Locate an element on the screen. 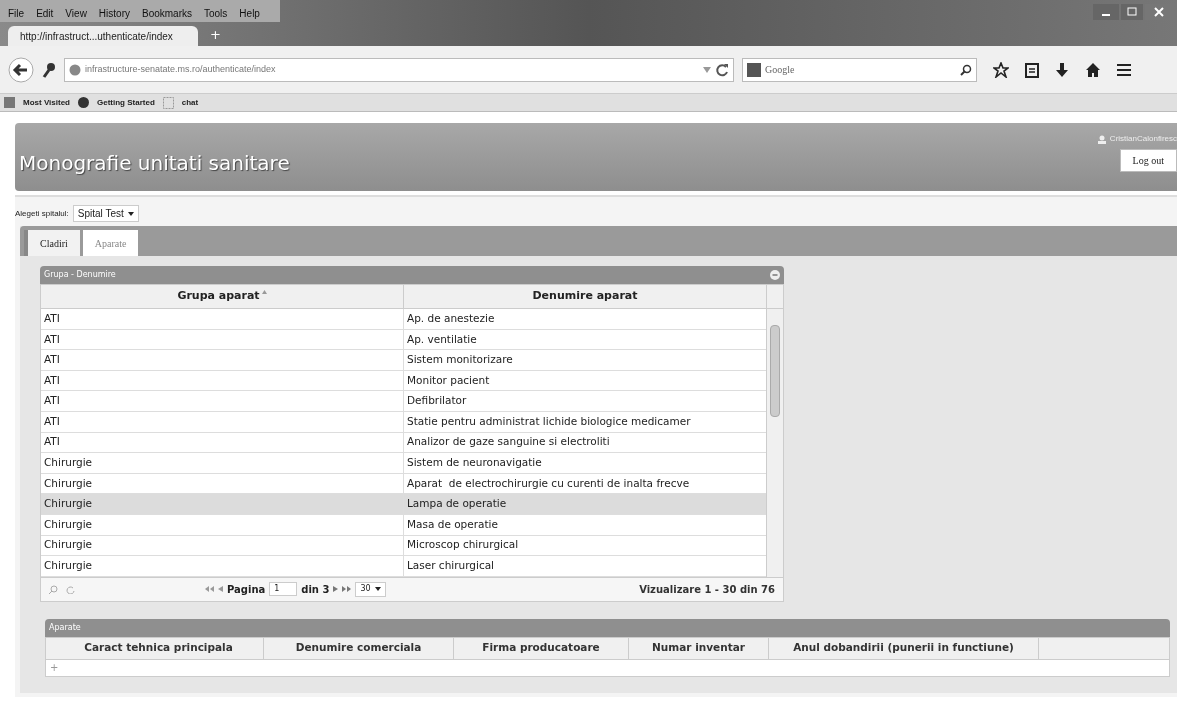 Image resolution: width=1177 pixels, height=726 pixels. hospital-select: Spital Test is located at coordinates (105, 213).